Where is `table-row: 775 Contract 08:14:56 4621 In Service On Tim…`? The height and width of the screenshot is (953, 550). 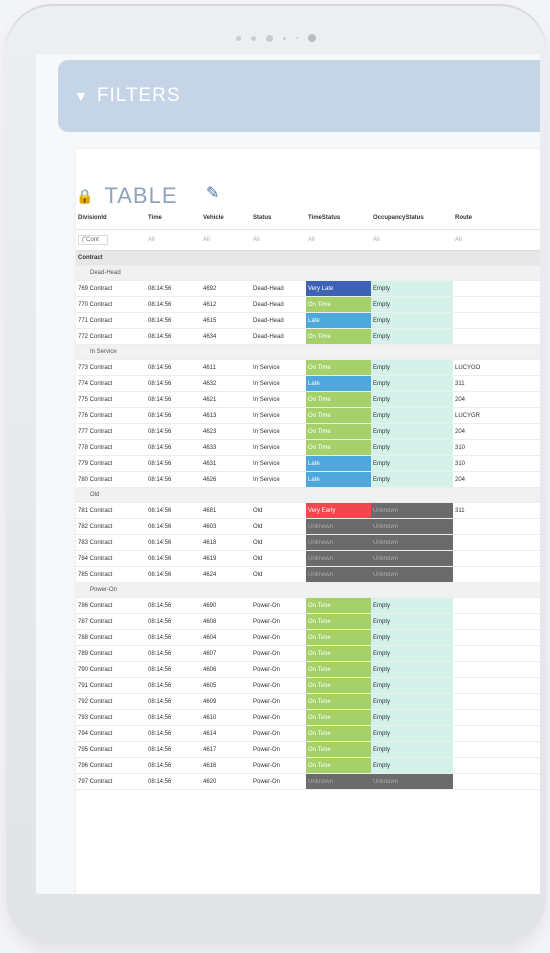 table-row: 775 Contract 08:14:56 4621 In Service On Tim… is located at coordinates (308, 399).